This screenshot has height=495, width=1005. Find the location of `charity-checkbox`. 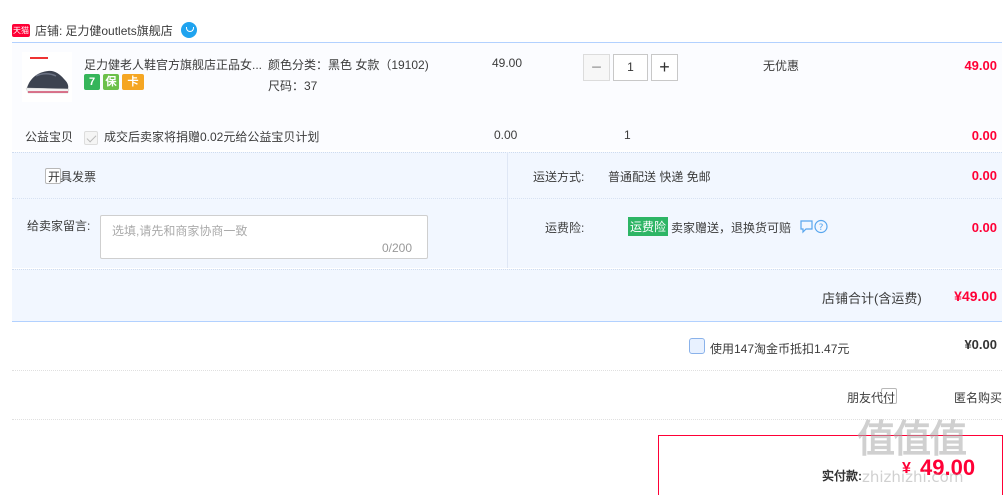

charity-checkbox is located at coordinates (91, 138).